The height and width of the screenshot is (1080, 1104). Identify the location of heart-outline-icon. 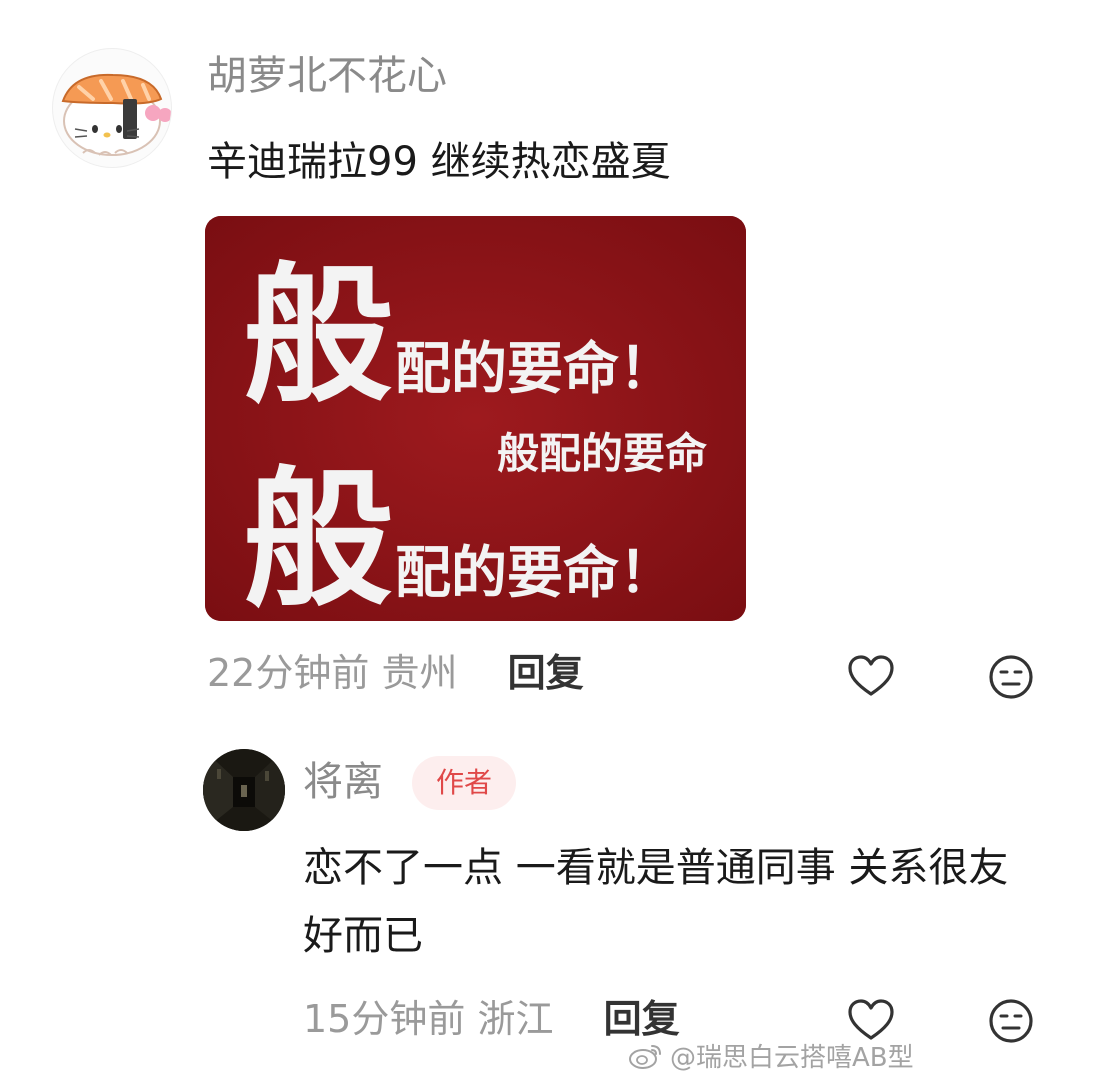
(871, 677).